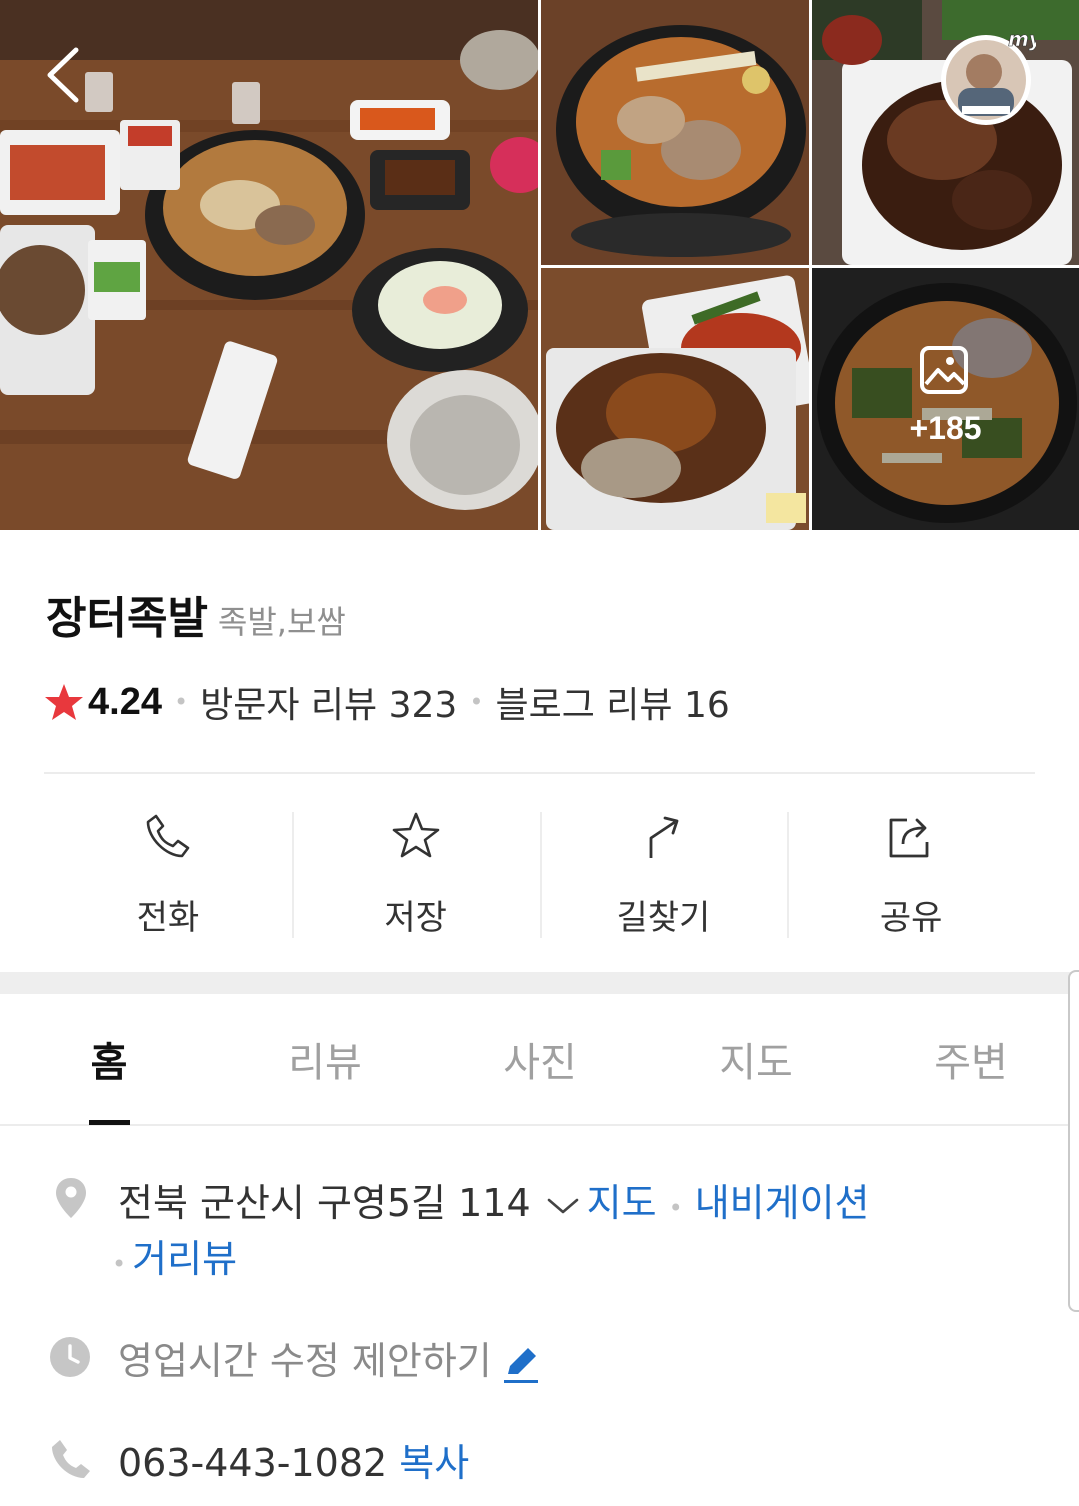 The image size is (1079, 1506). I want to click on share-icon, so click(909, 838).